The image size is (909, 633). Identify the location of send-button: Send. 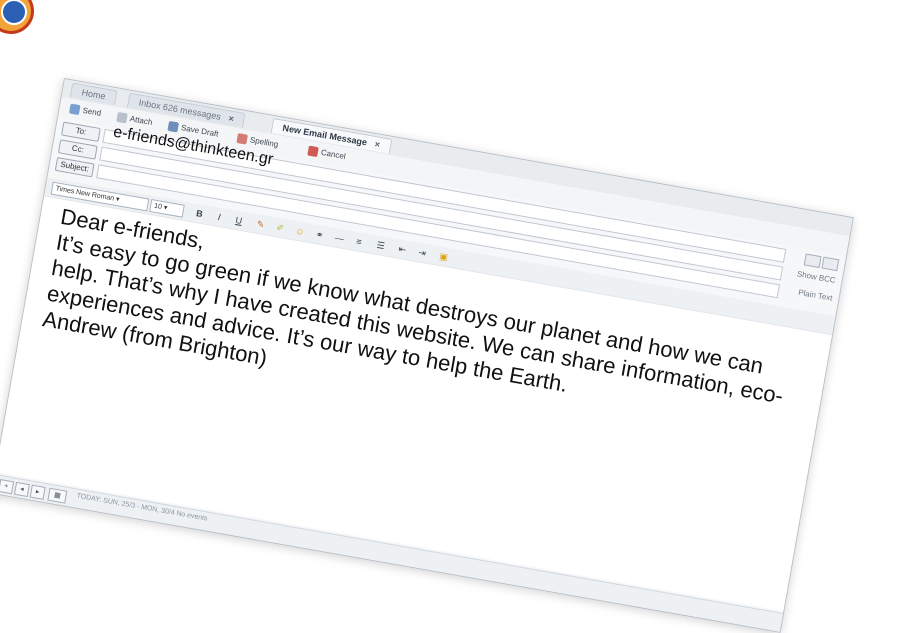
(85, 111).